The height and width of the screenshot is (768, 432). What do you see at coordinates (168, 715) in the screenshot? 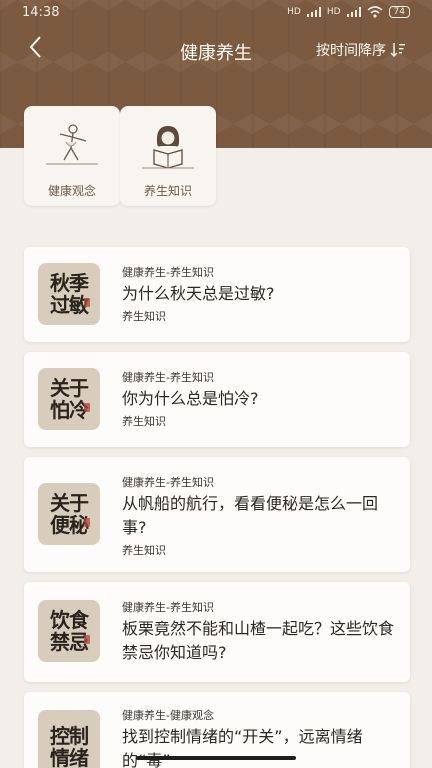
I see `article-category: 健康养生-健康观念` at bounding box center [168, 715].